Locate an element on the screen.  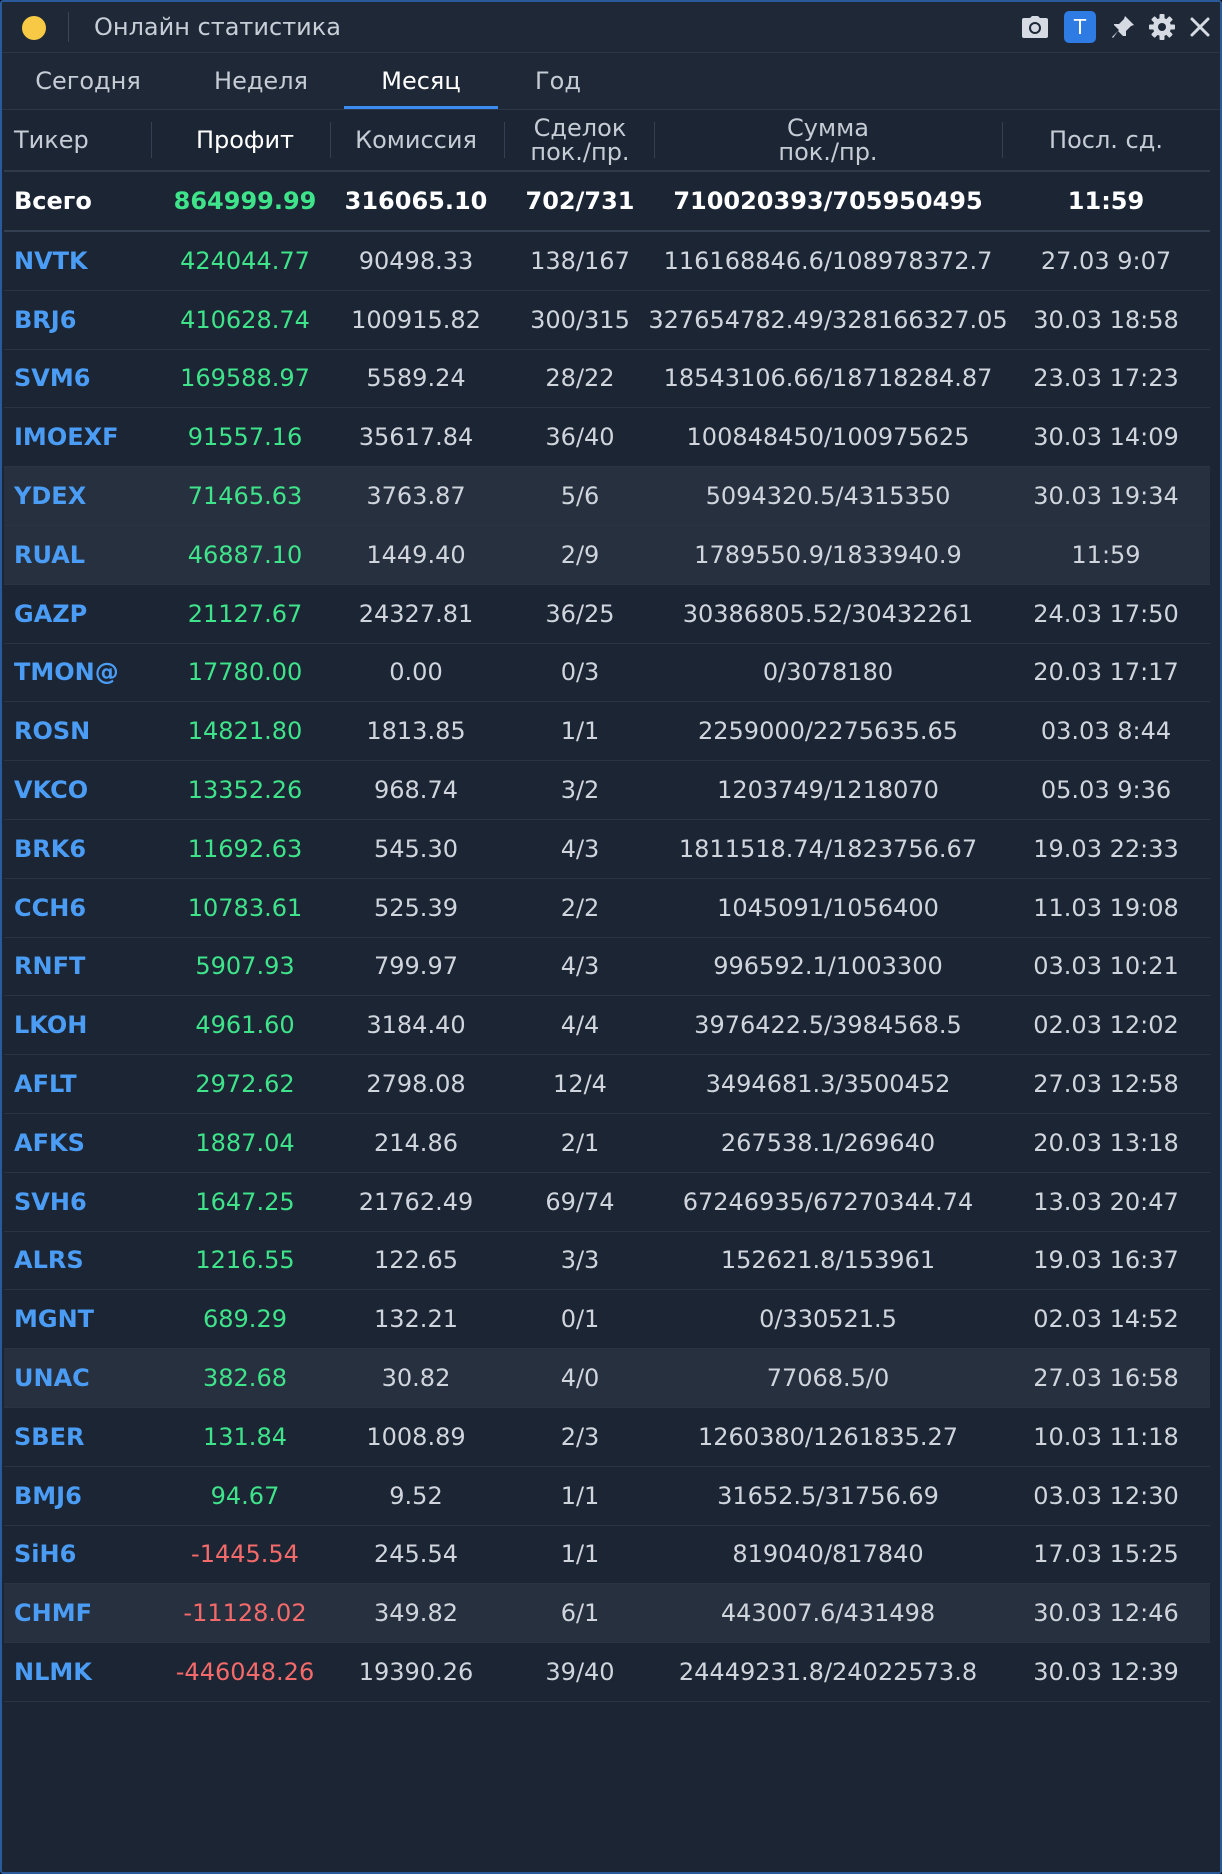
col-header-sum: Сумма пок./пр. is located at coordinates (828, 140).